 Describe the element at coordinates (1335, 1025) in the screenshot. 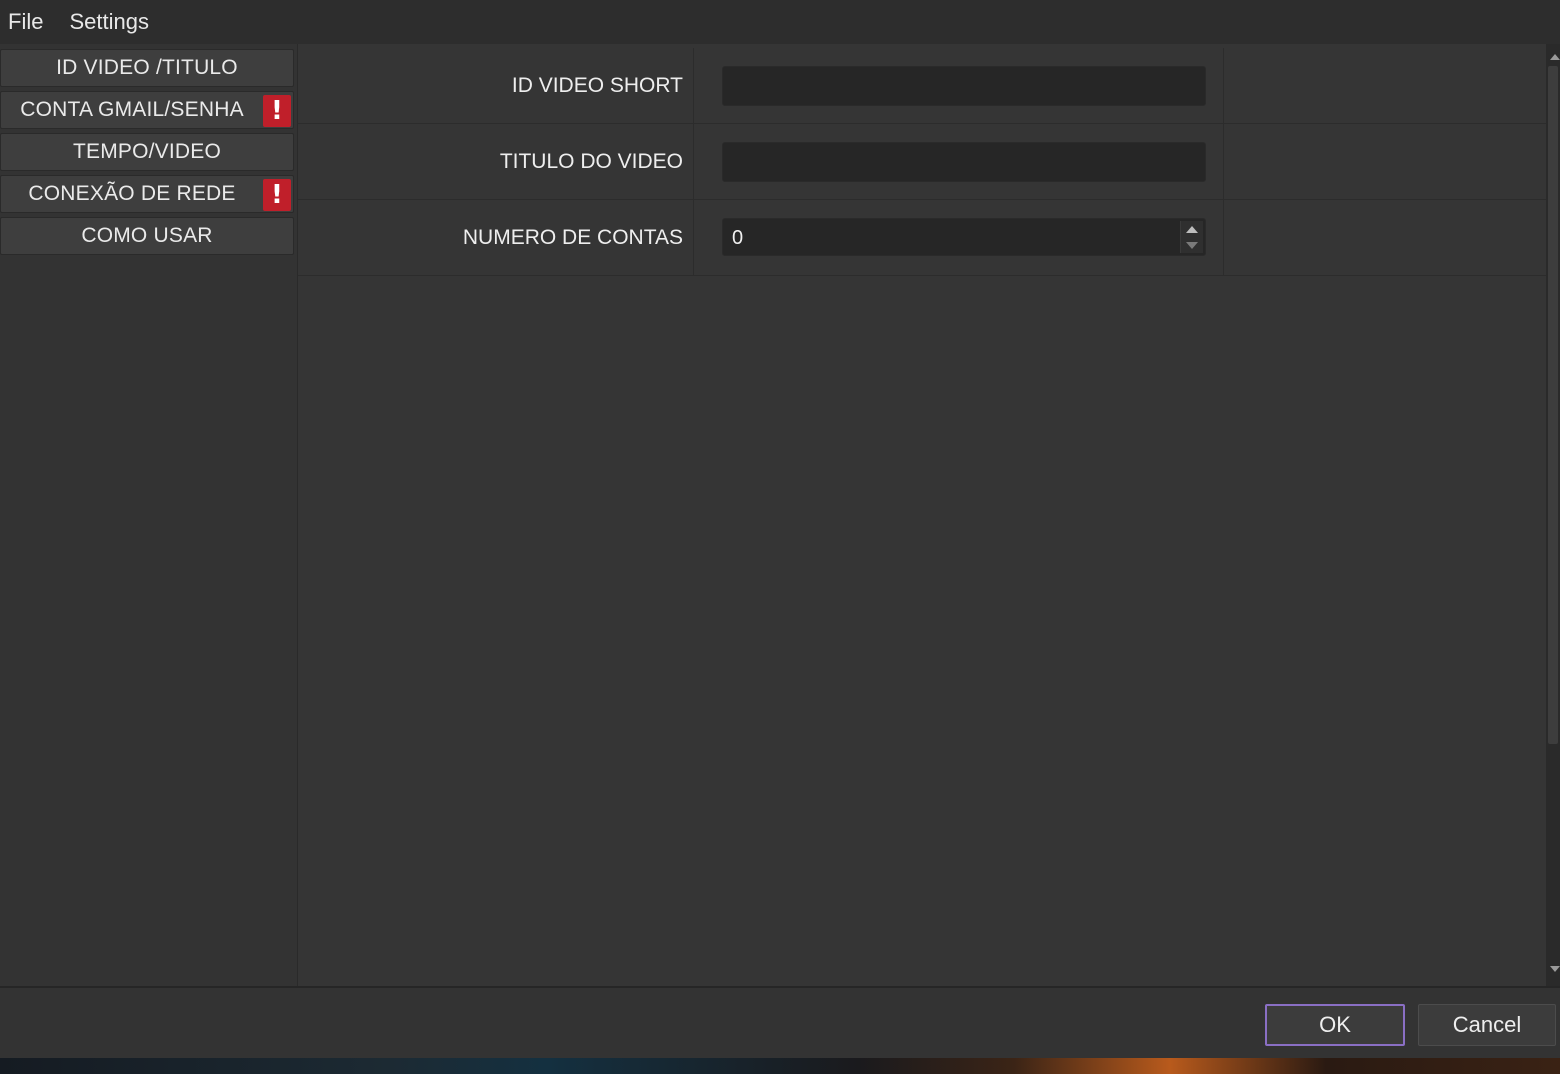

I see `ok-button: OK` at that location.